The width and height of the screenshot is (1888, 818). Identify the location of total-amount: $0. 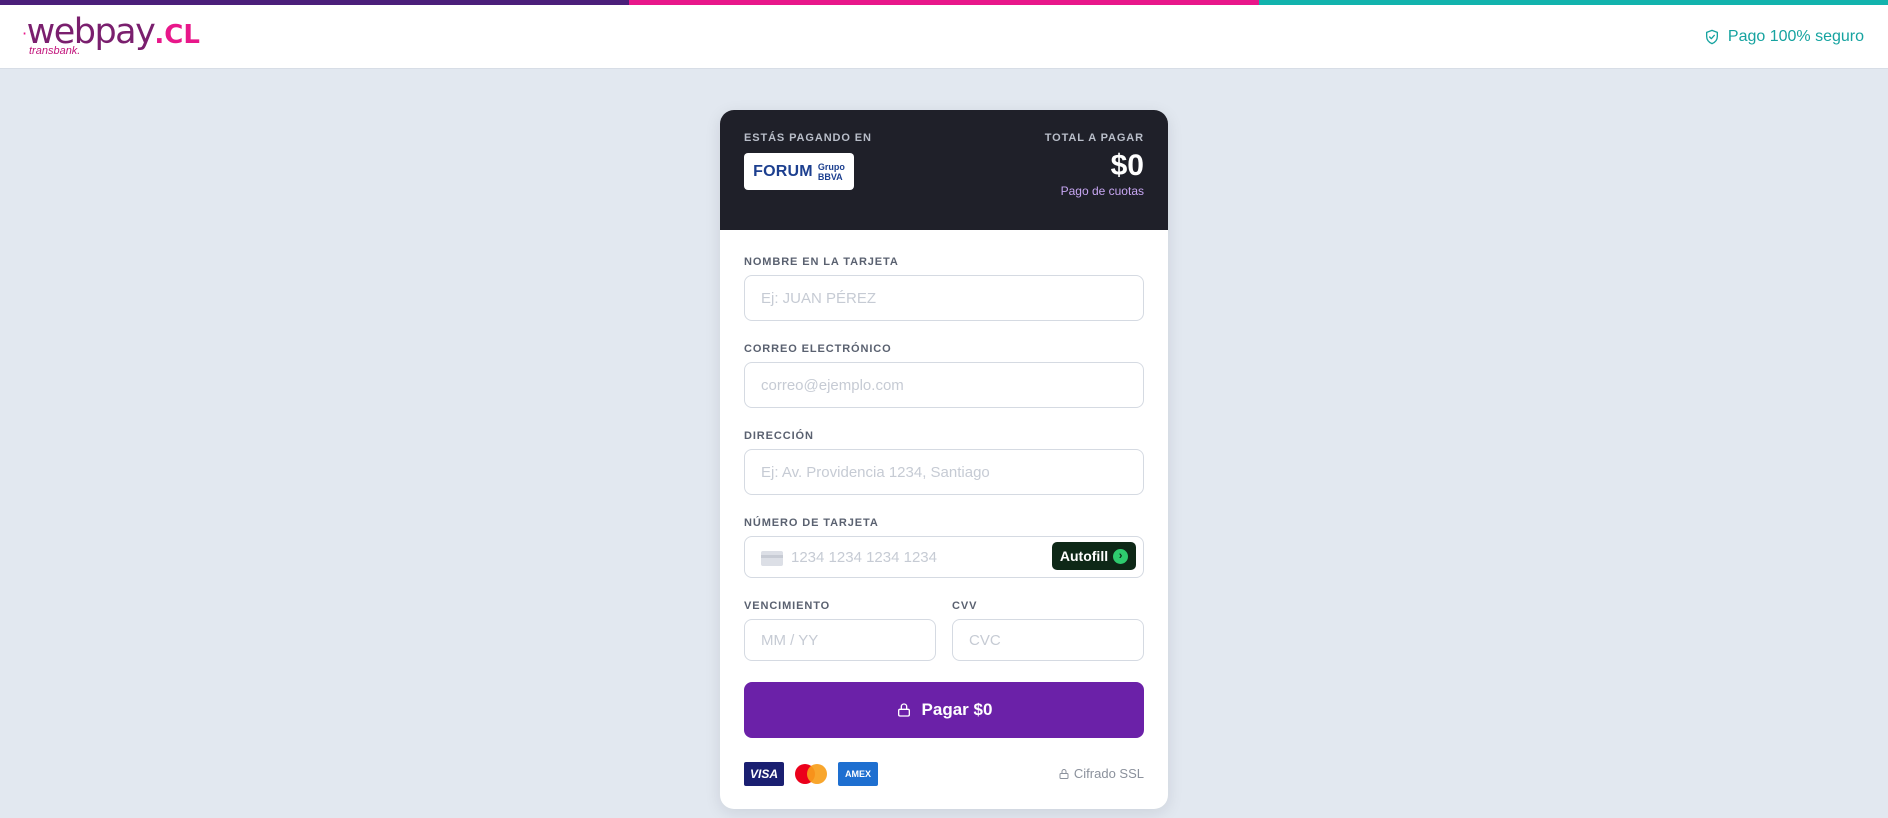
(1127, 165).